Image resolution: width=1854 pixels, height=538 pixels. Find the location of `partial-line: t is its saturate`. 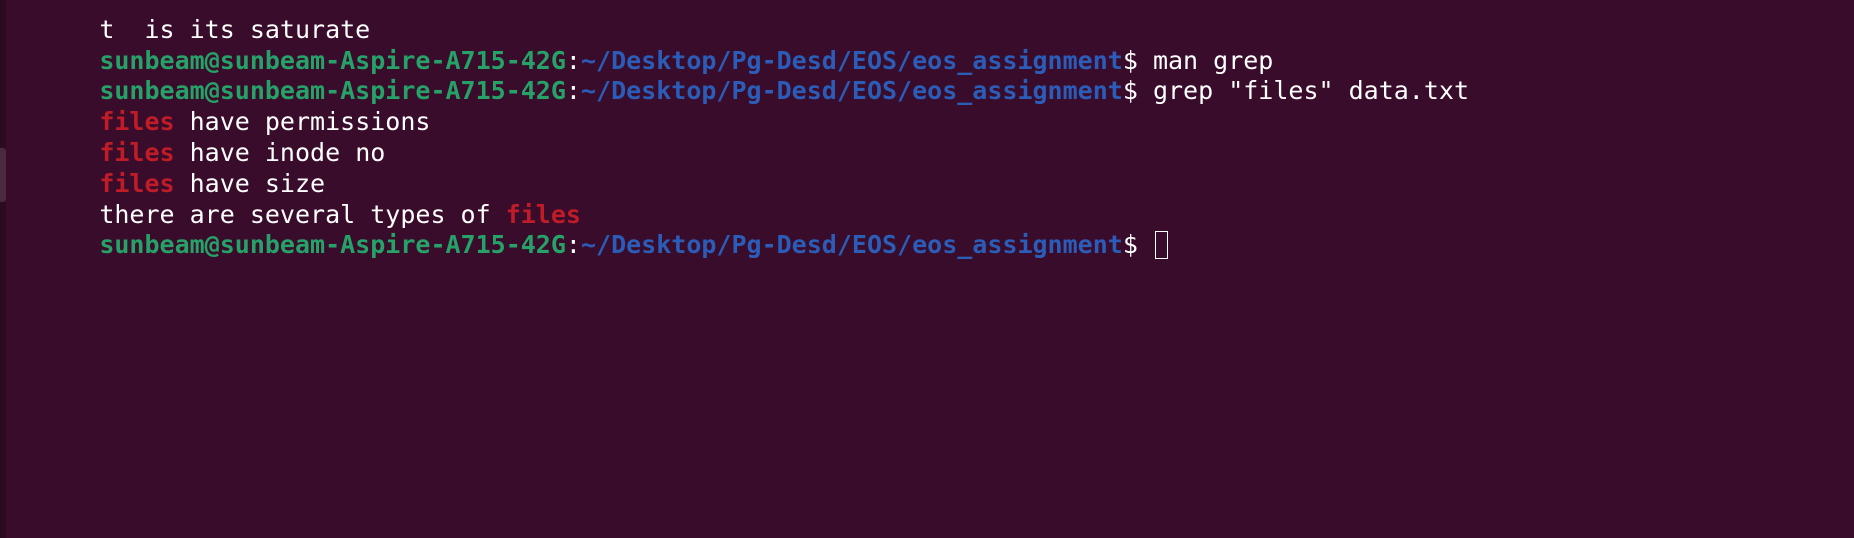

partial-line: t is its saturate is located at coordinates (739, 22).